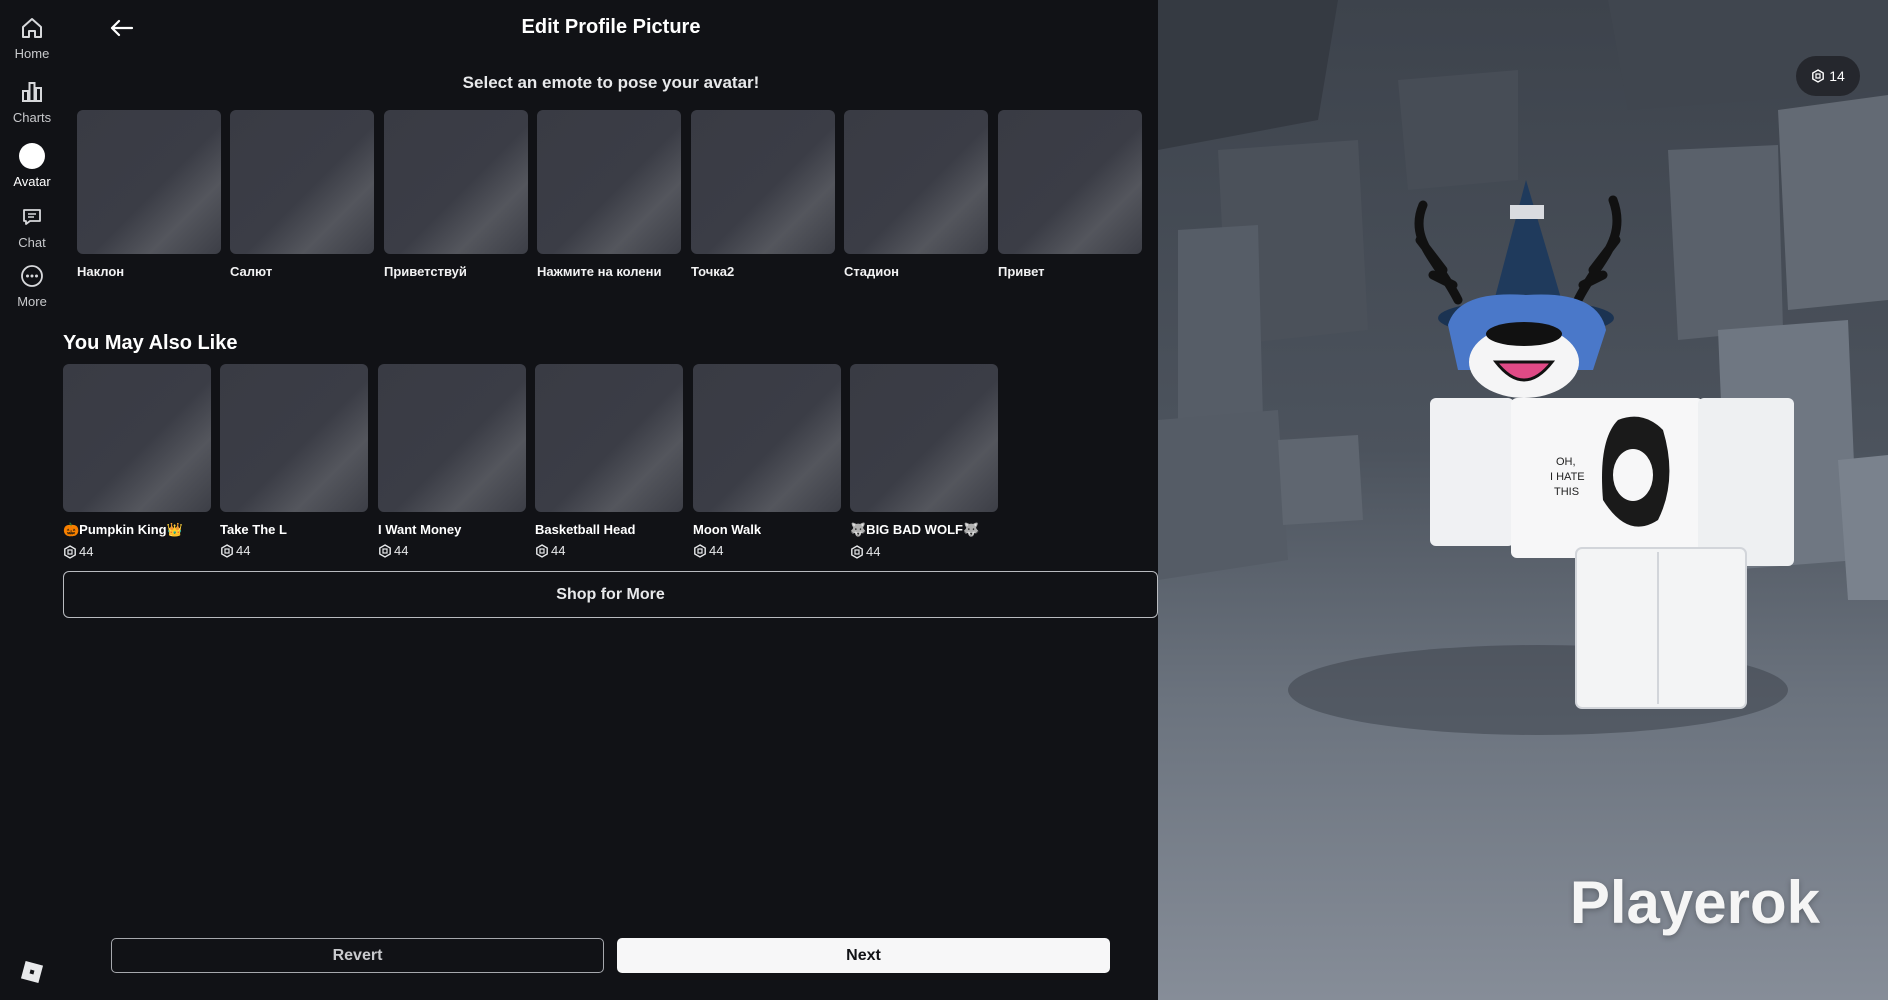 This screenshot has width=1888, height=1000. I want to click on emote-card: Привет, so click(1070, 194).